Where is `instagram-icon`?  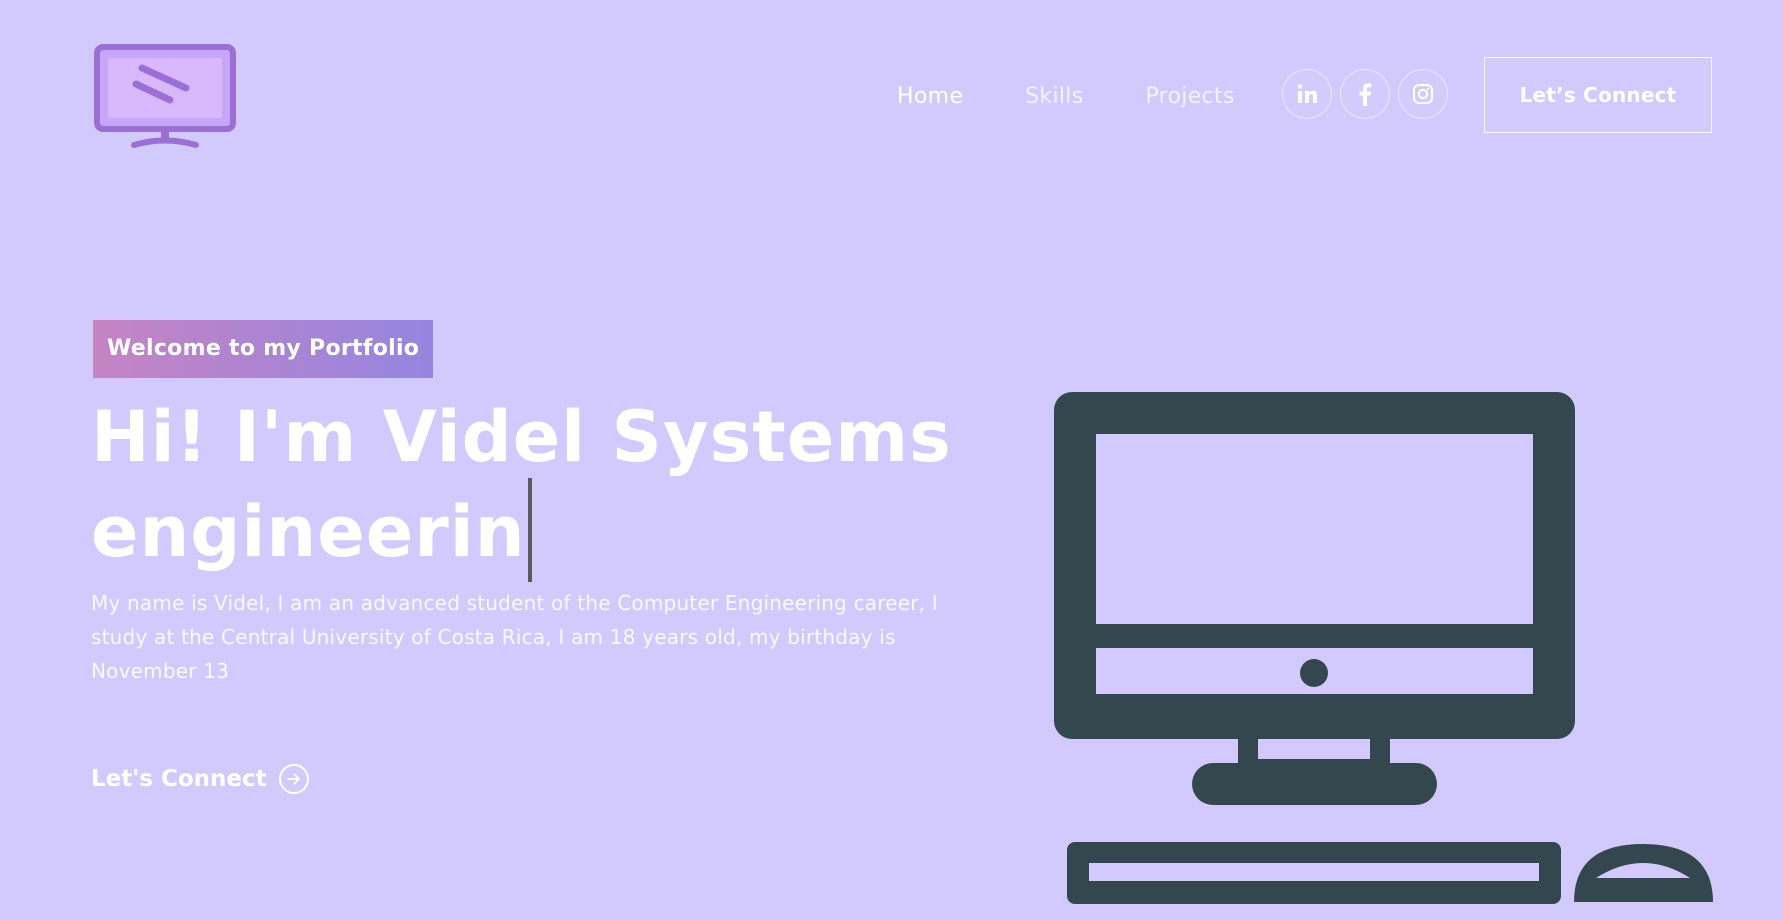
instagram-icon is located at coordinates (1423, 94).